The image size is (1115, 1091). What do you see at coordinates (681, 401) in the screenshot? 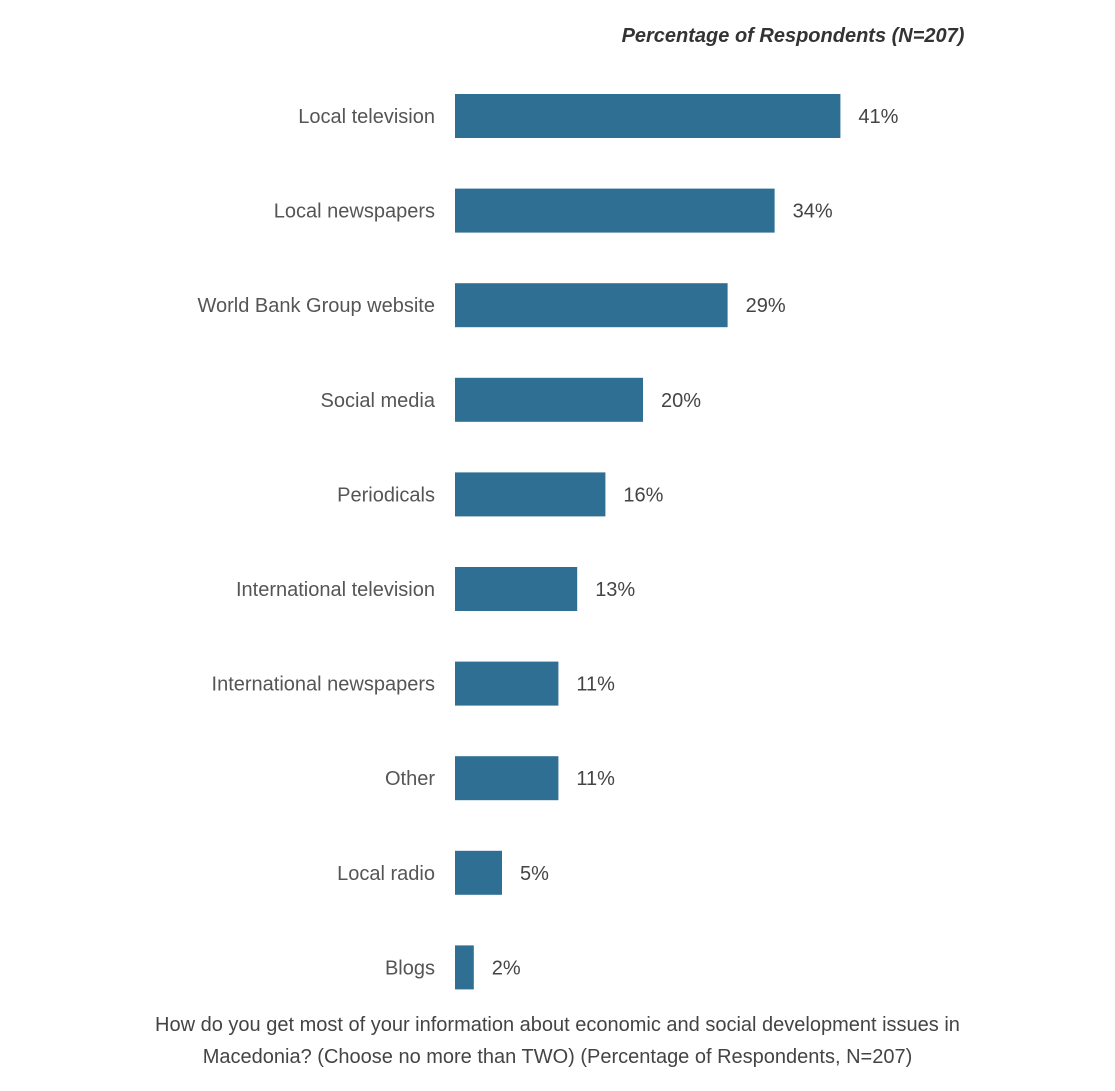
I see `value-label-social-media: 20%` at bounding box center [681, 401].